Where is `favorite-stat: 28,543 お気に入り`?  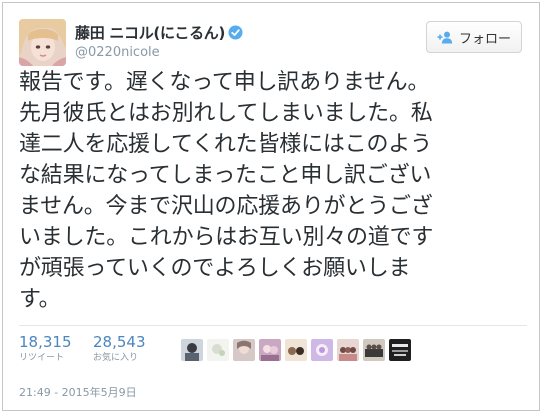 favorite-stat: 28,543 お気に入り is located at coordinates (119, 349).